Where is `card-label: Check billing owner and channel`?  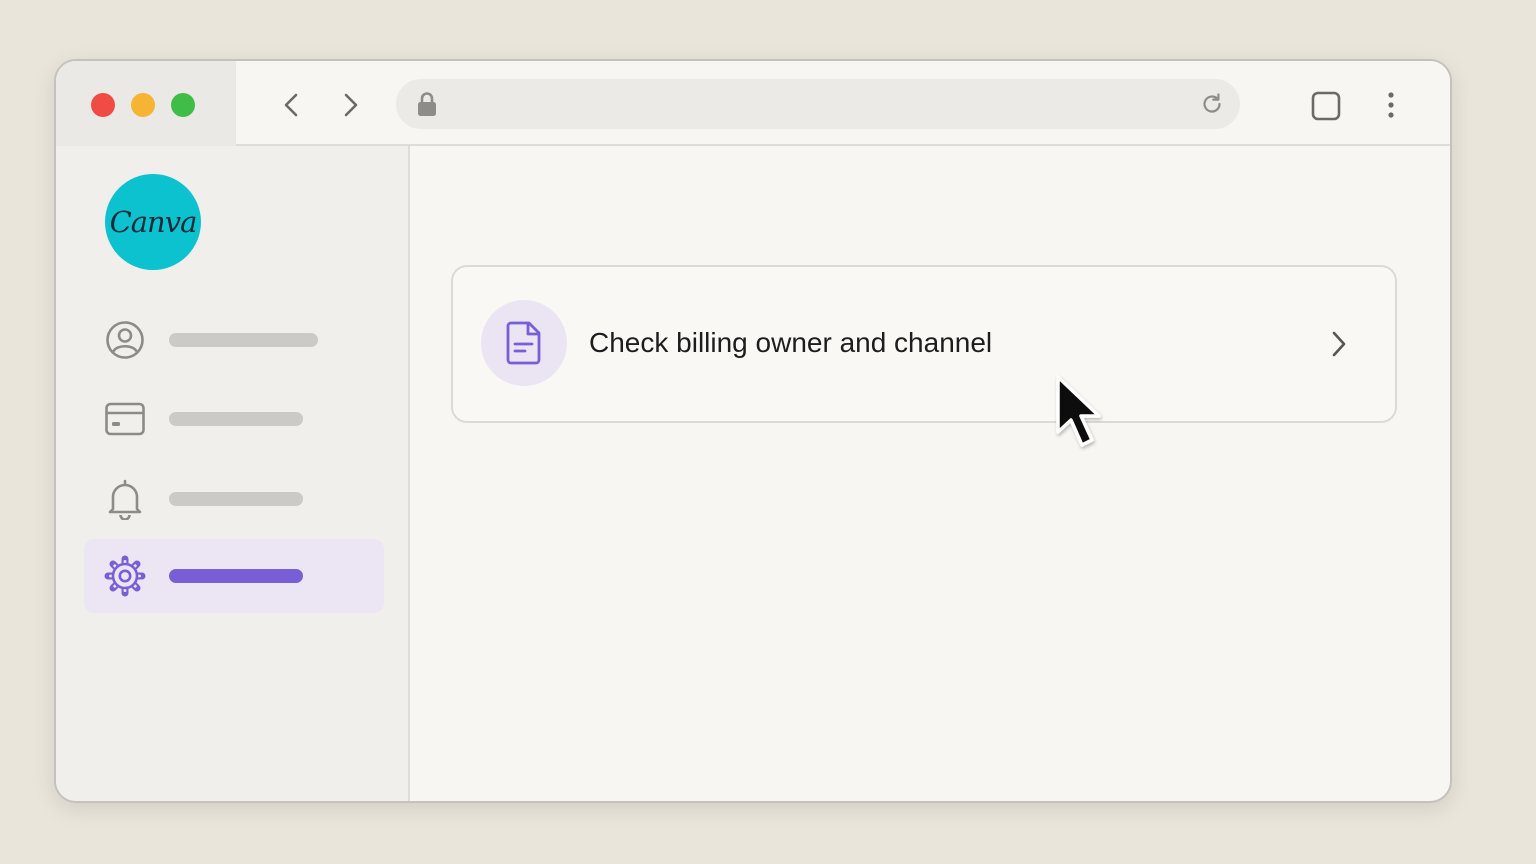
card-label: Check billing owner and channel is located at coordinates (791, 342).